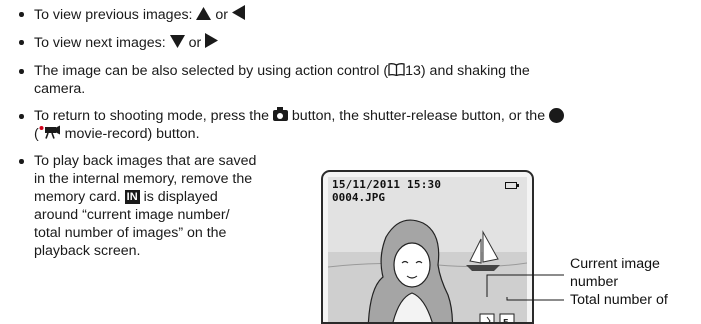 This screenshot has height=324, width=701. Describe the element at coordinates (115, 15) in the screenshot. I see `previous-images-text: To view previous images:` at that location.